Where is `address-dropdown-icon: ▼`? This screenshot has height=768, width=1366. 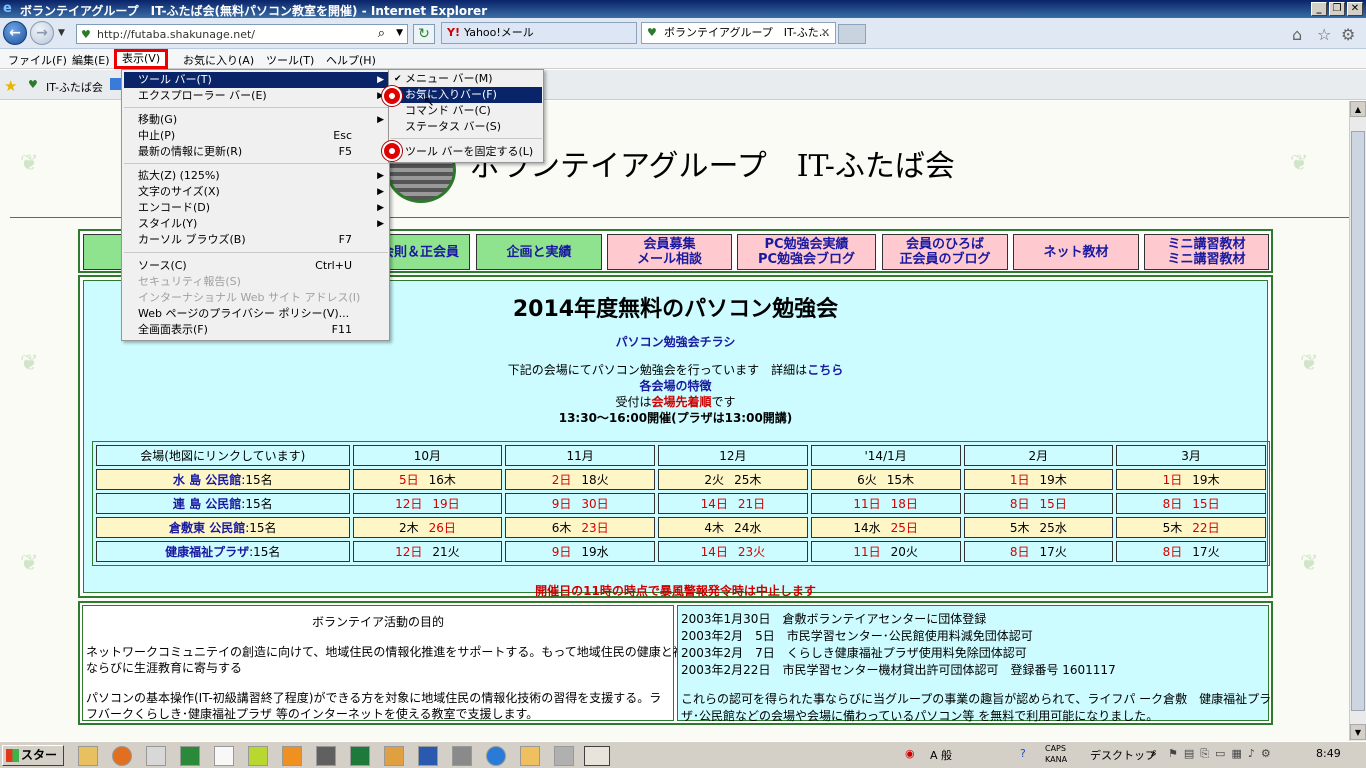 address-dropdown-icon: ▼ is located at coordinates (399, 33).